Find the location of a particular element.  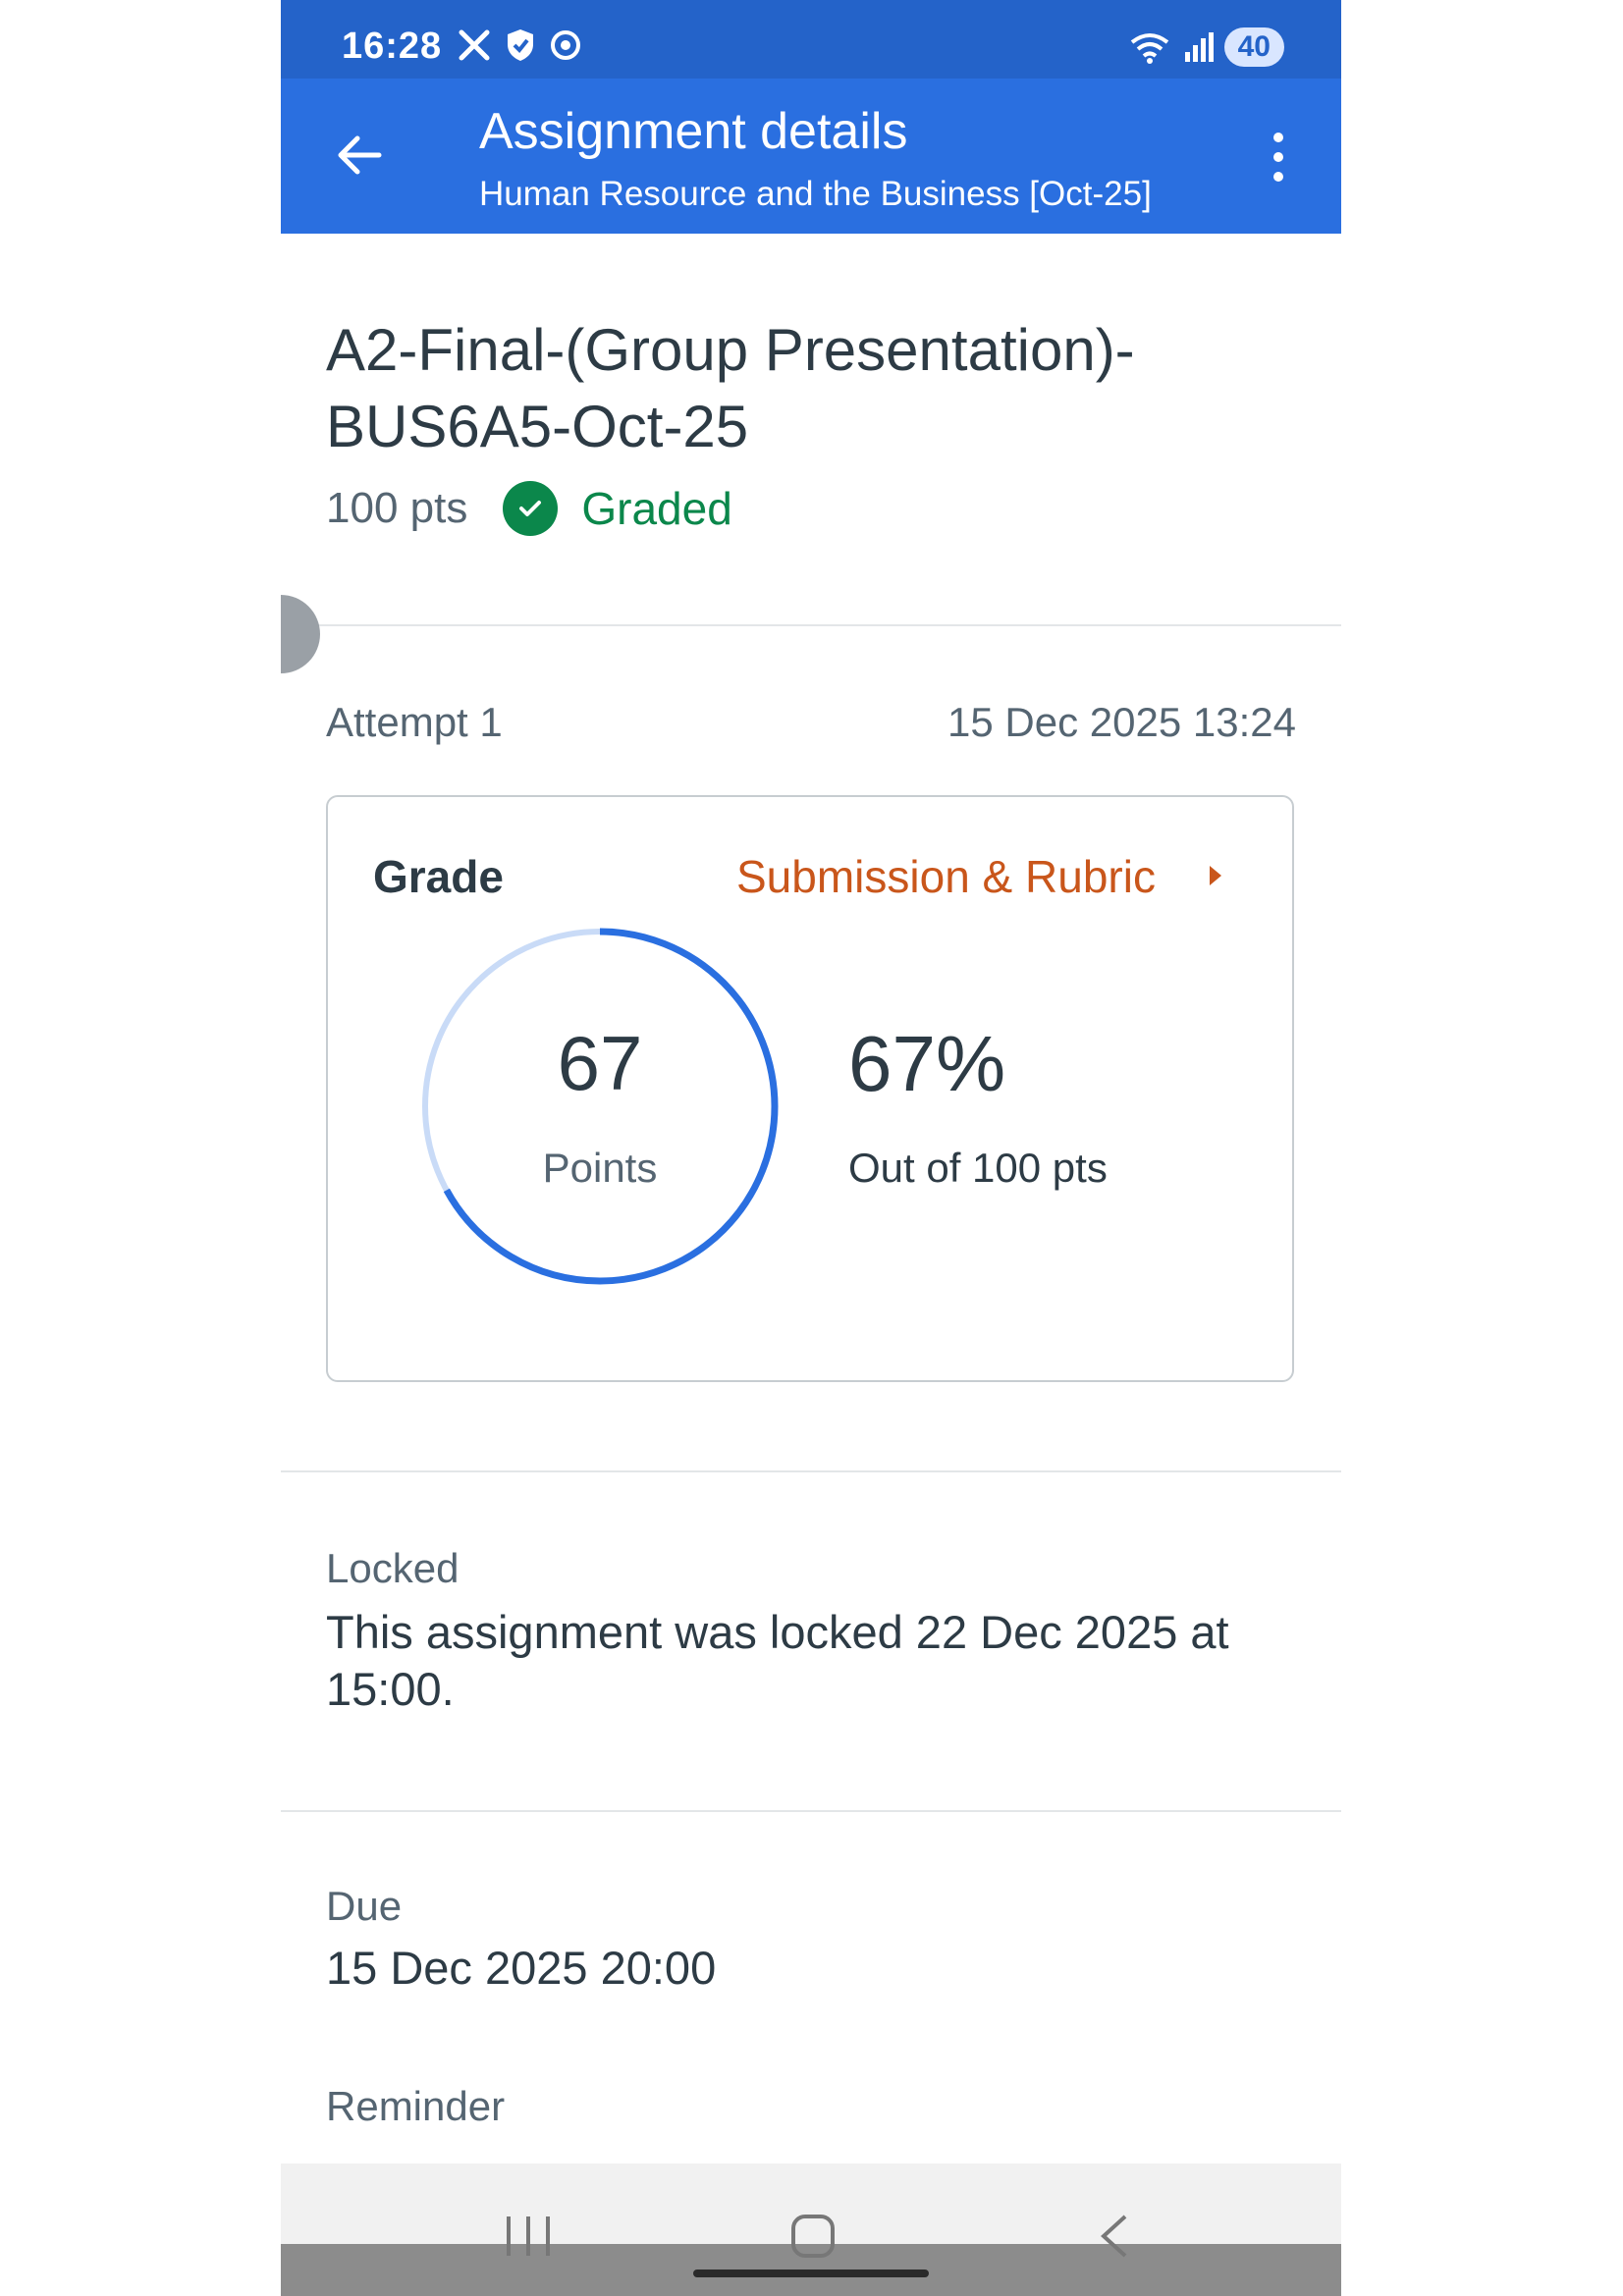

score-value: 67 is located at coordinates (600, 1063).